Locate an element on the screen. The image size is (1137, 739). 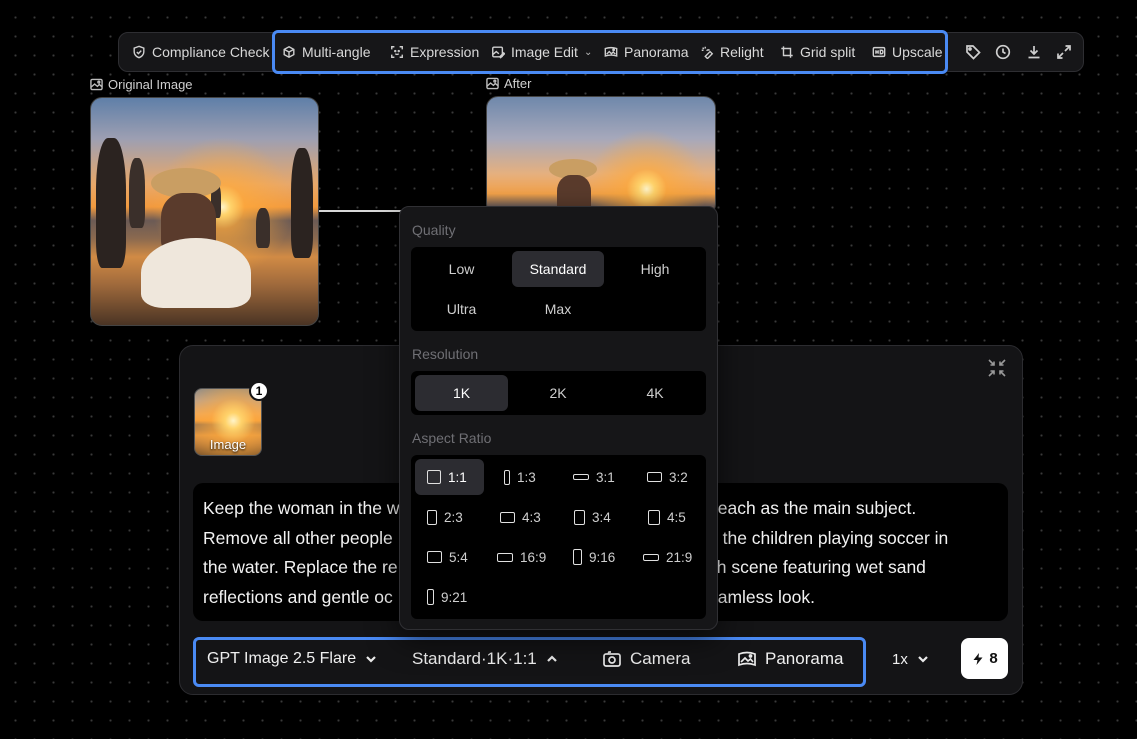
settings-summary-label: Standard·1K·1:1 is located at coordinates (474, 658).